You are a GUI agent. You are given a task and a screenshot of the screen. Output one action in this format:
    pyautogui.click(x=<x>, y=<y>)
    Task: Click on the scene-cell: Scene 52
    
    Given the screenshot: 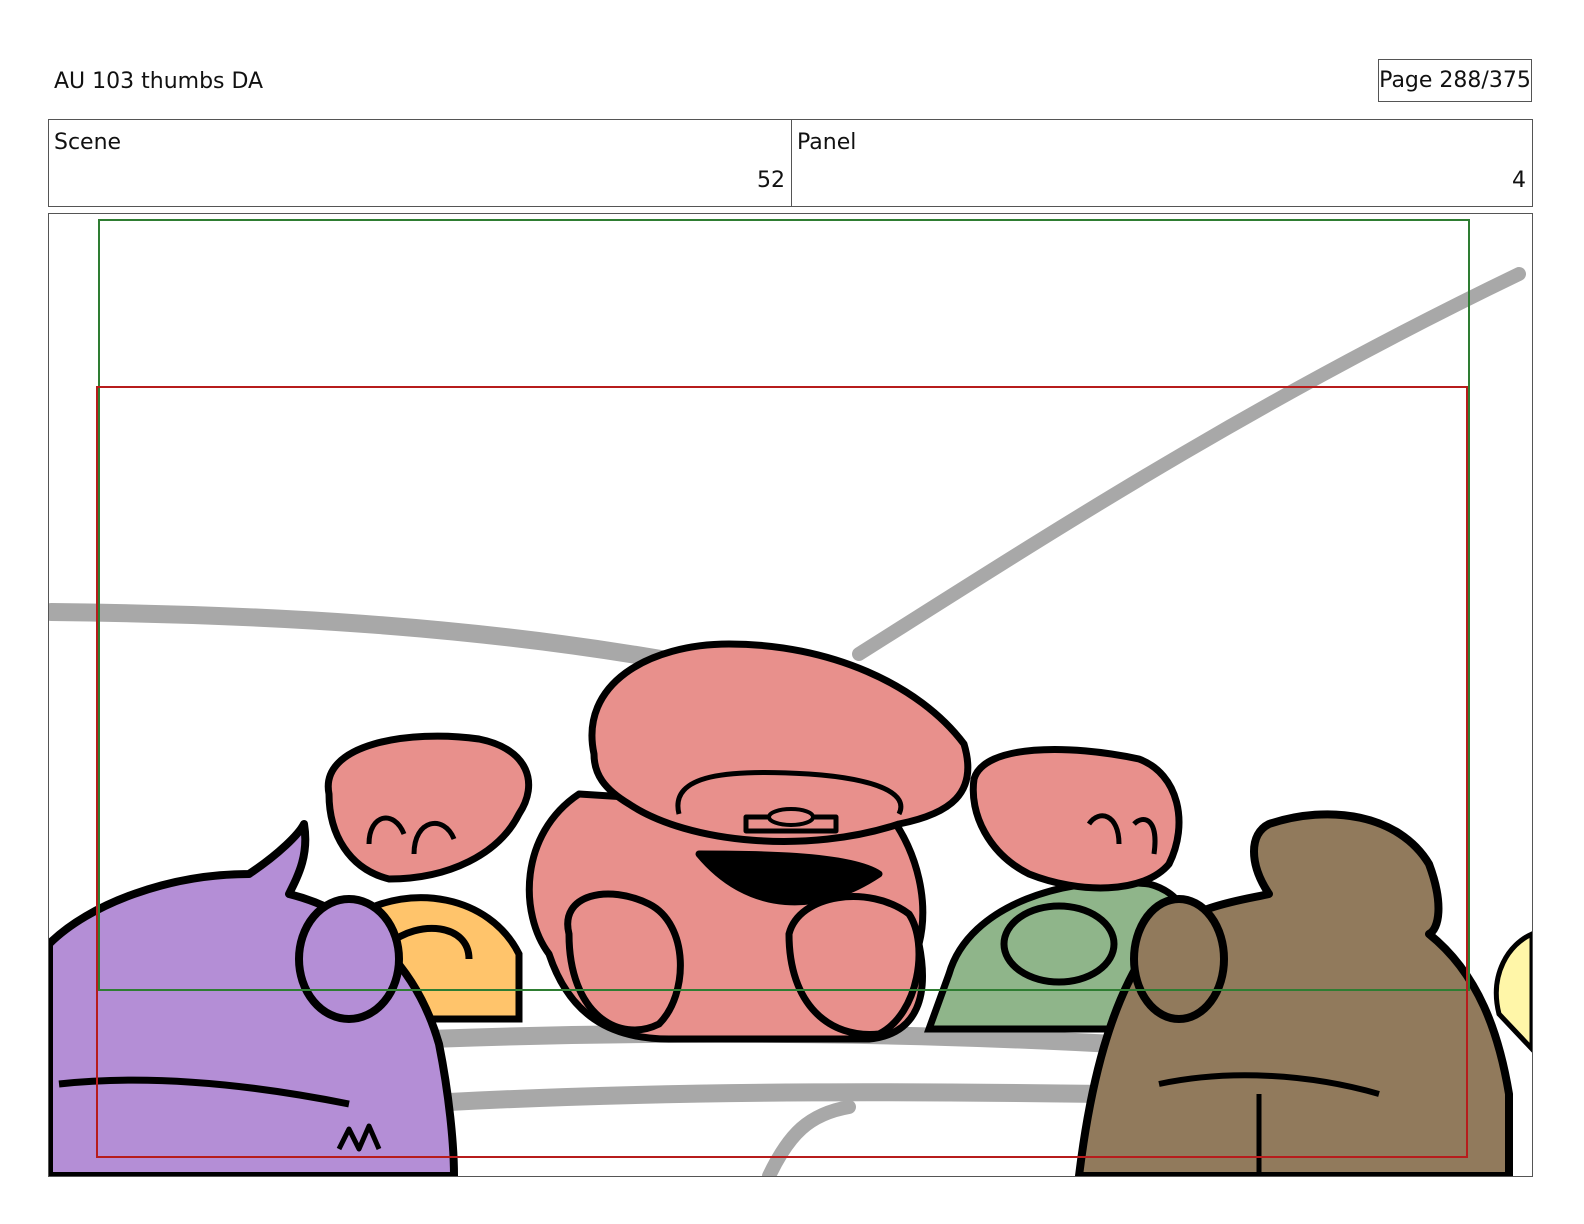 What is the action you would take?
    pyautogui.click(x=420, y=163)
    